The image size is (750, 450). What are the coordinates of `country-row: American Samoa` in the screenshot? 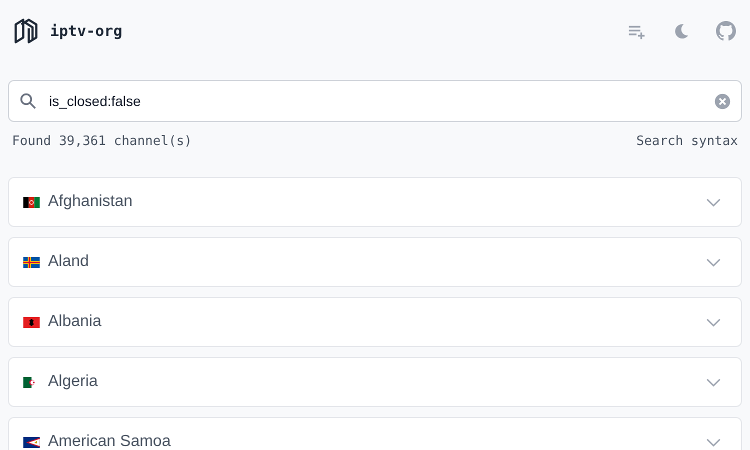 It's located at (375, 433).